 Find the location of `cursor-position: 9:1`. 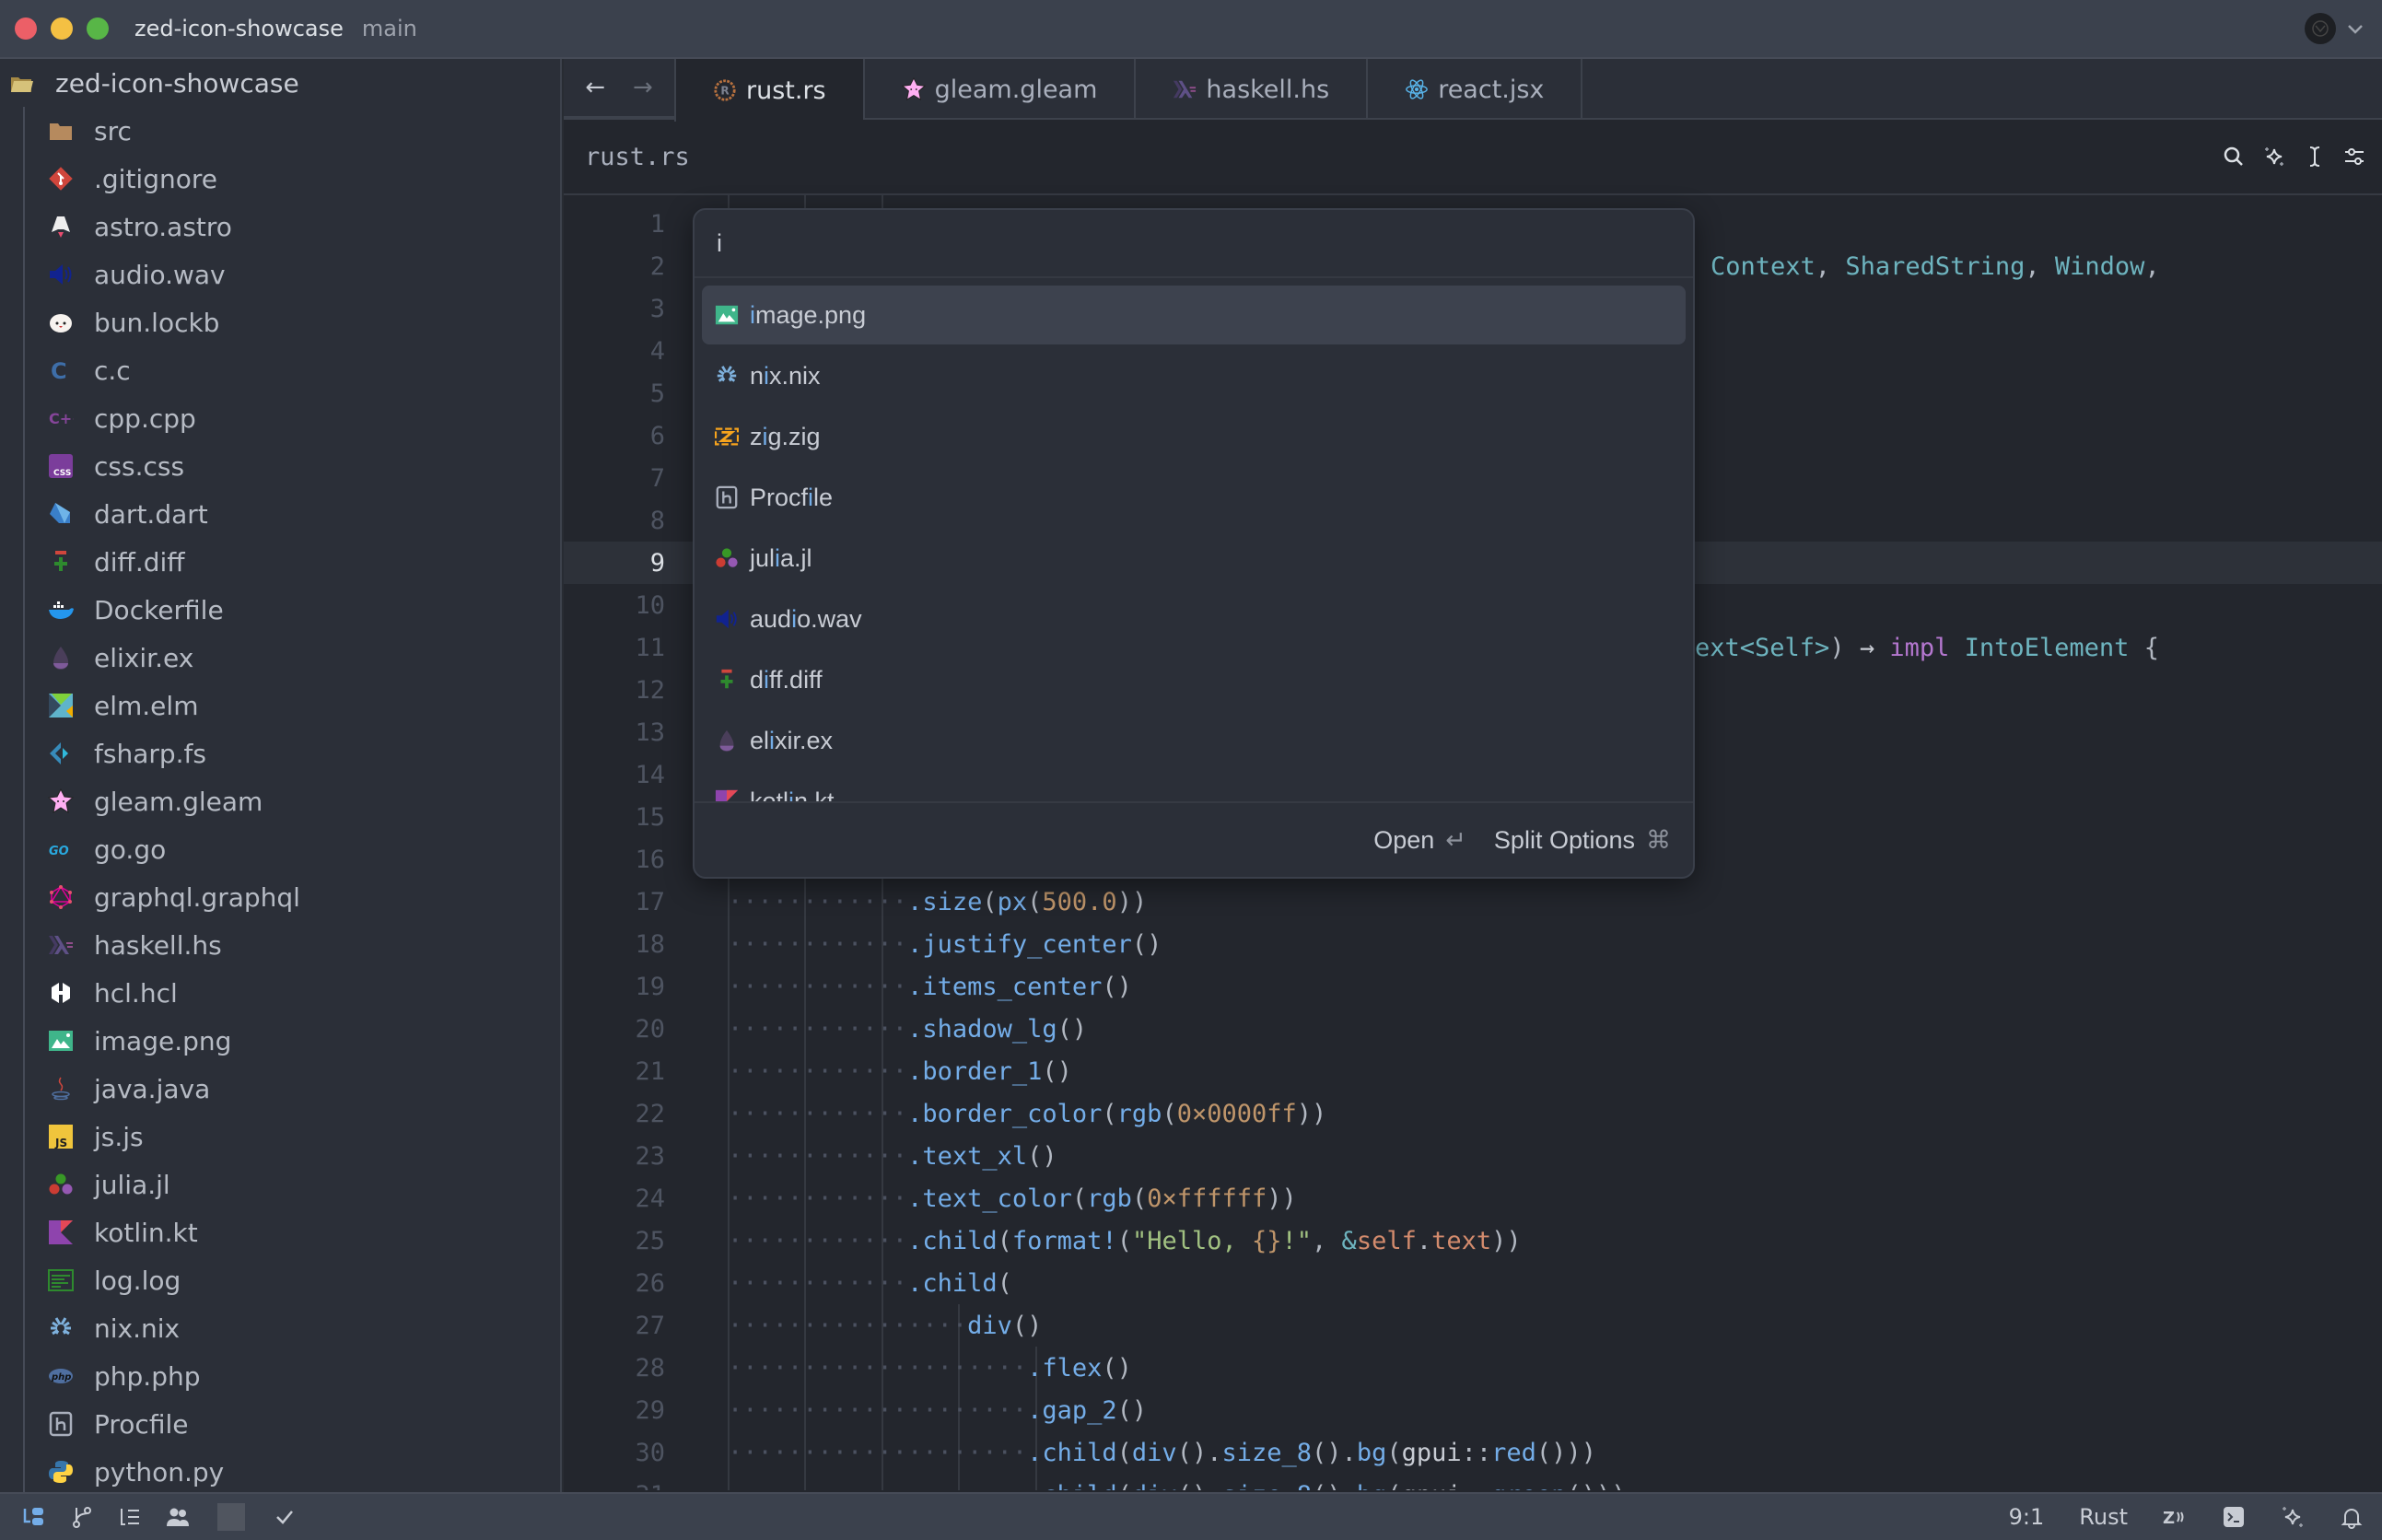

cursor-position: 9:1 is located at coordinates (2027, 1517).